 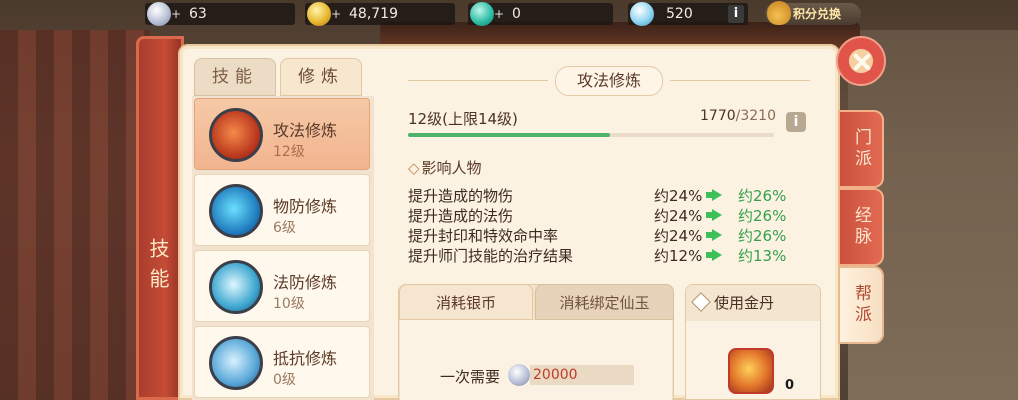 What do you see at coordinates (236, 363) in the screenshot?
I see `resist-armor-icon` at bounding box center [236, 363].